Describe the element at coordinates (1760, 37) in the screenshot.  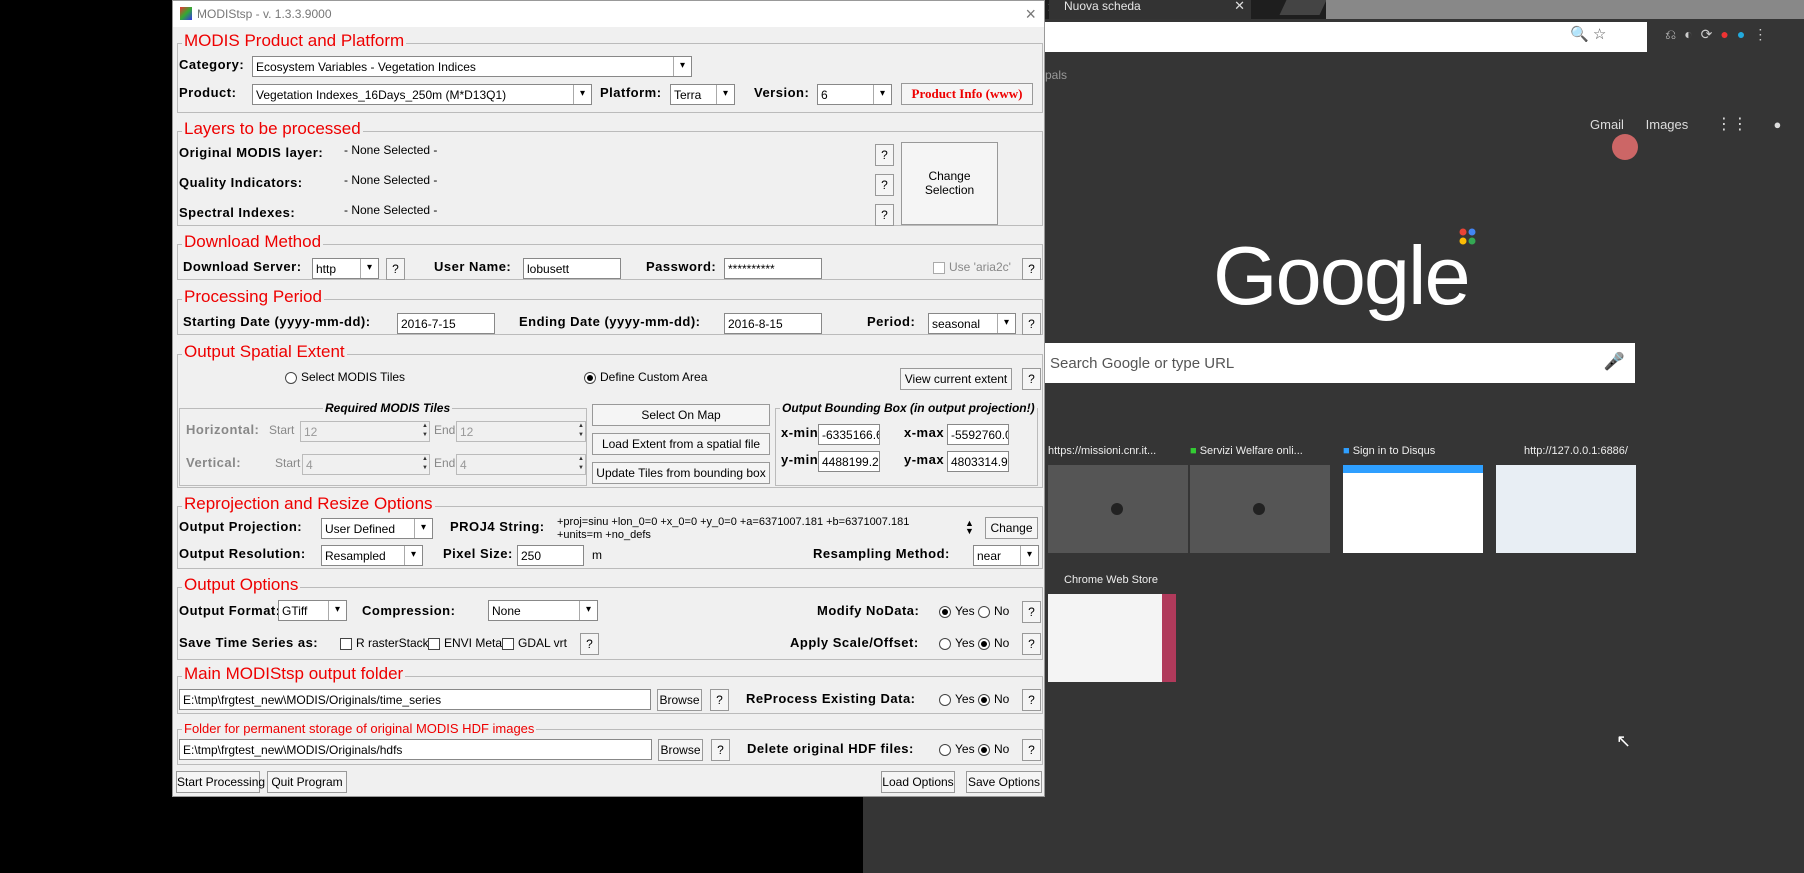
I see `menu-icon: ⋮` at that location.